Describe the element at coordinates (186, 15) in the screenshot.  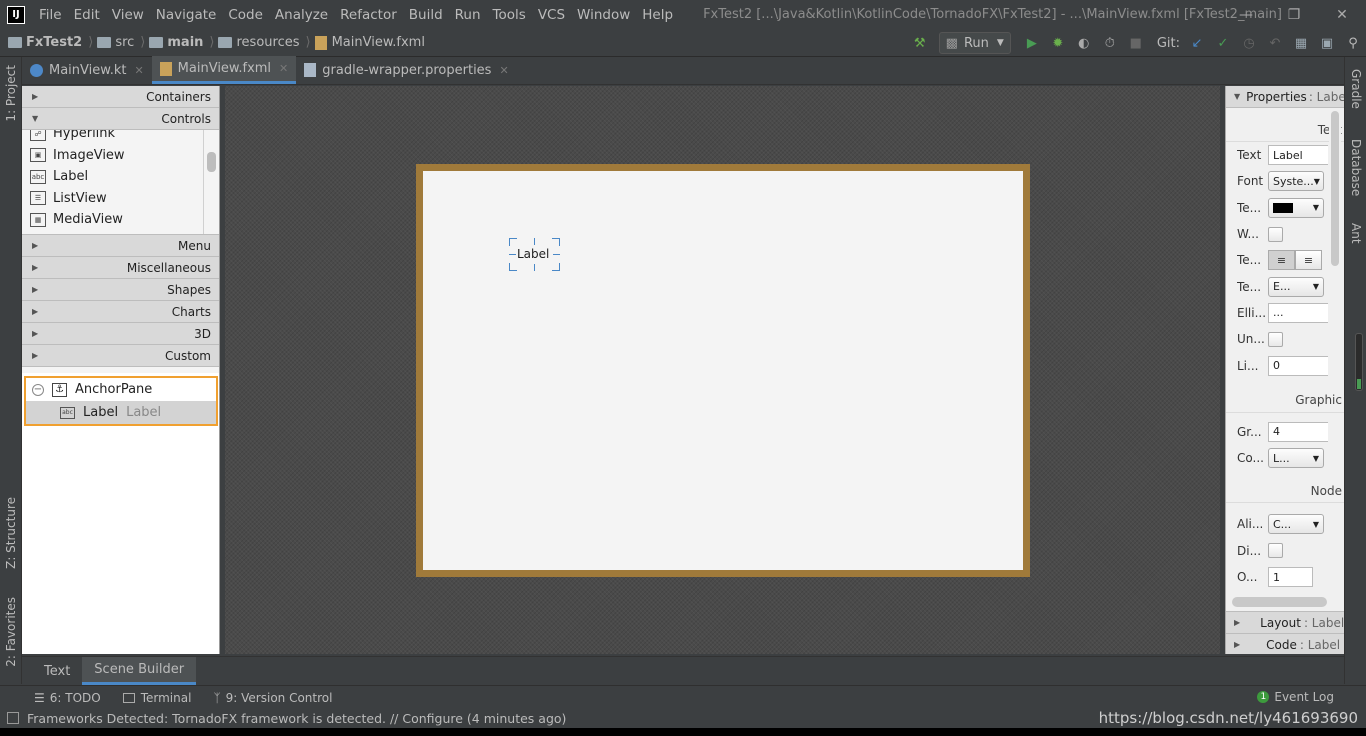
I see `menu-navigate: Navigate` at that location.